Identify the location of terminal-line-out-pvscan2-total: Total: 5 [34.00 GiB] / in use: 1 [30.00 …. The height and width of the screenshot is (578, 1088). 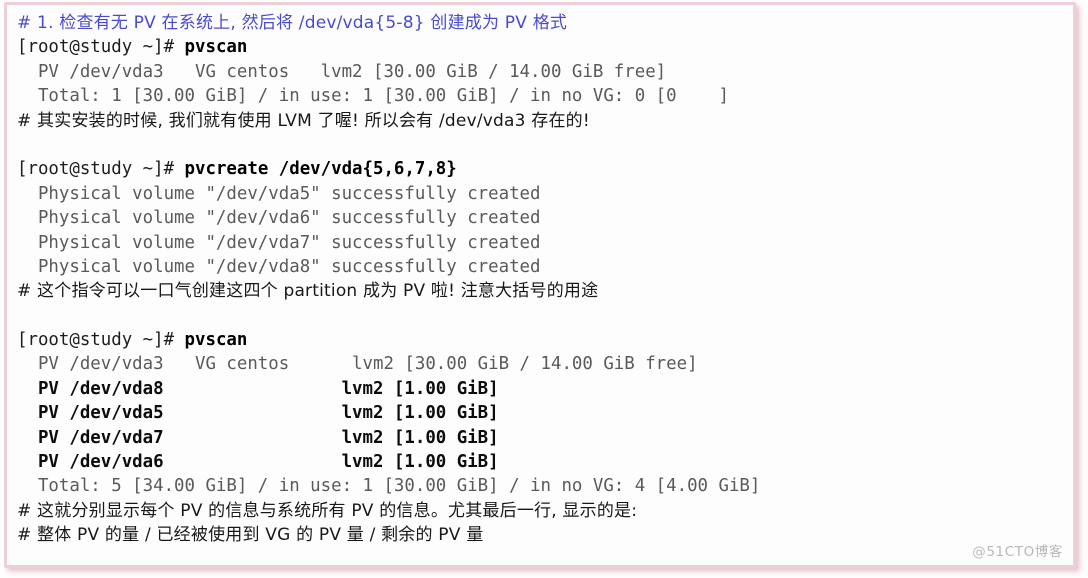
(541, 486).